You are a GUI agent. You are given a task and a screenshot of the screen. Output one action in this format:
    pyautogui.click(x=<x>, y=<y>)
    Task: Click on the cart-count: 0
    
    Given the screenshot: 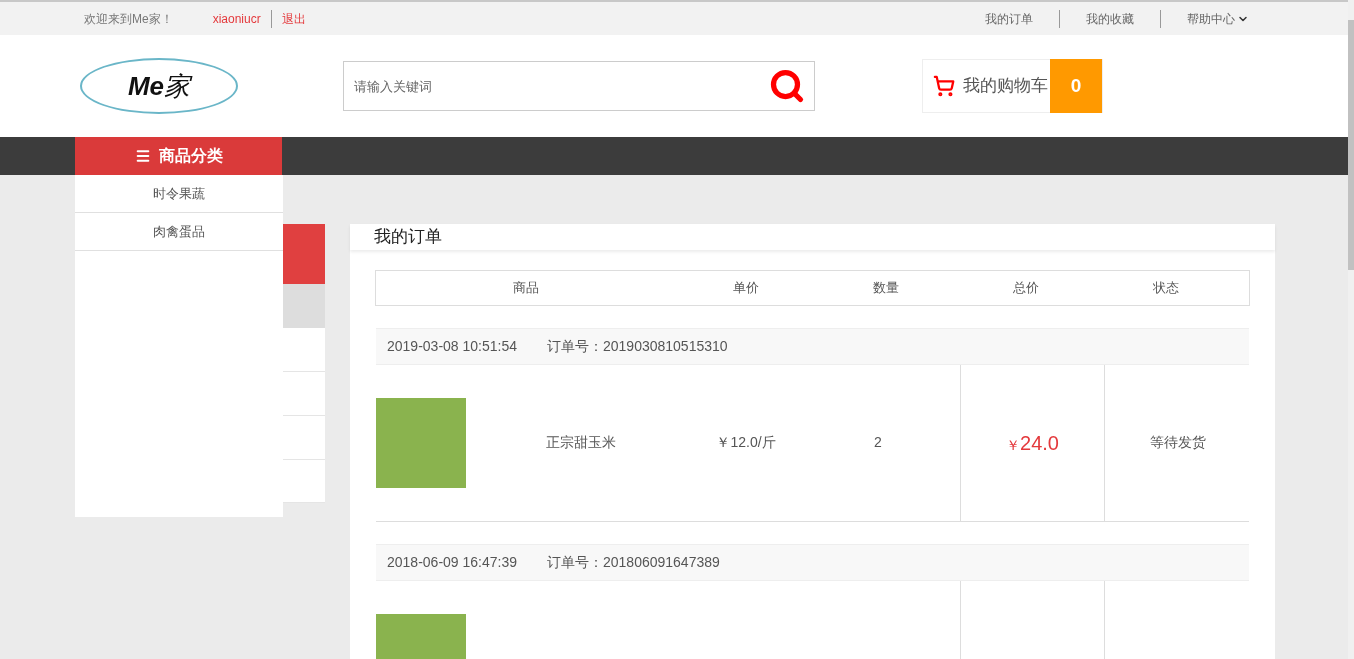 What is the action you would take?
    pyautogui.click(x=1076, y=86)
    